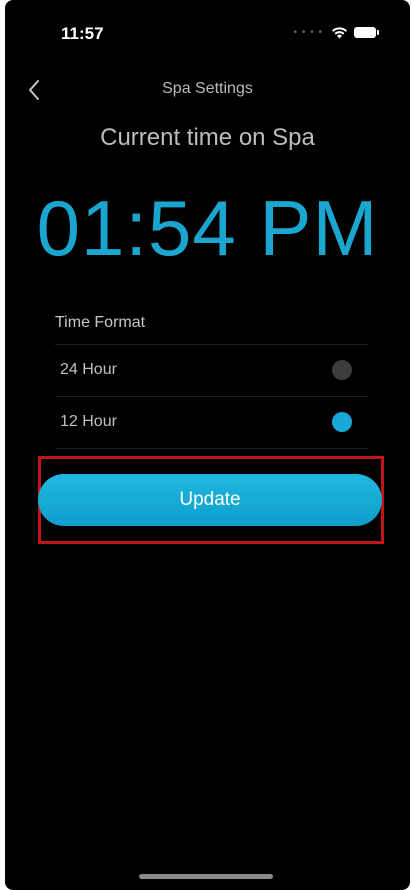  I want to click on status-time: 11:57, so click(82, 33).